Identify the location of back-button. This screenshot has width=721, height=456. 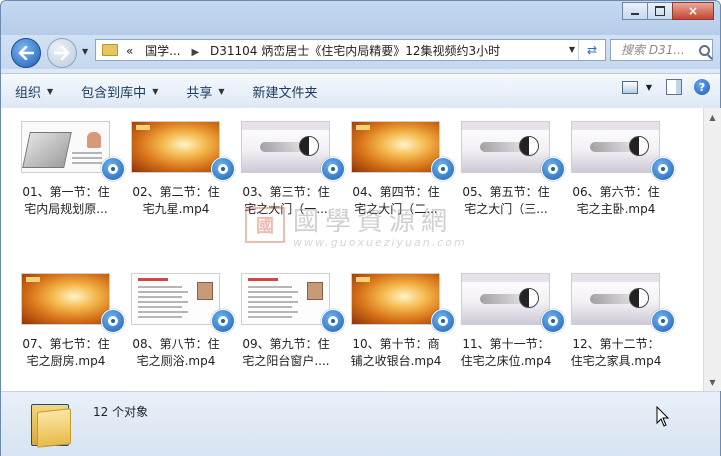
(26, 53).